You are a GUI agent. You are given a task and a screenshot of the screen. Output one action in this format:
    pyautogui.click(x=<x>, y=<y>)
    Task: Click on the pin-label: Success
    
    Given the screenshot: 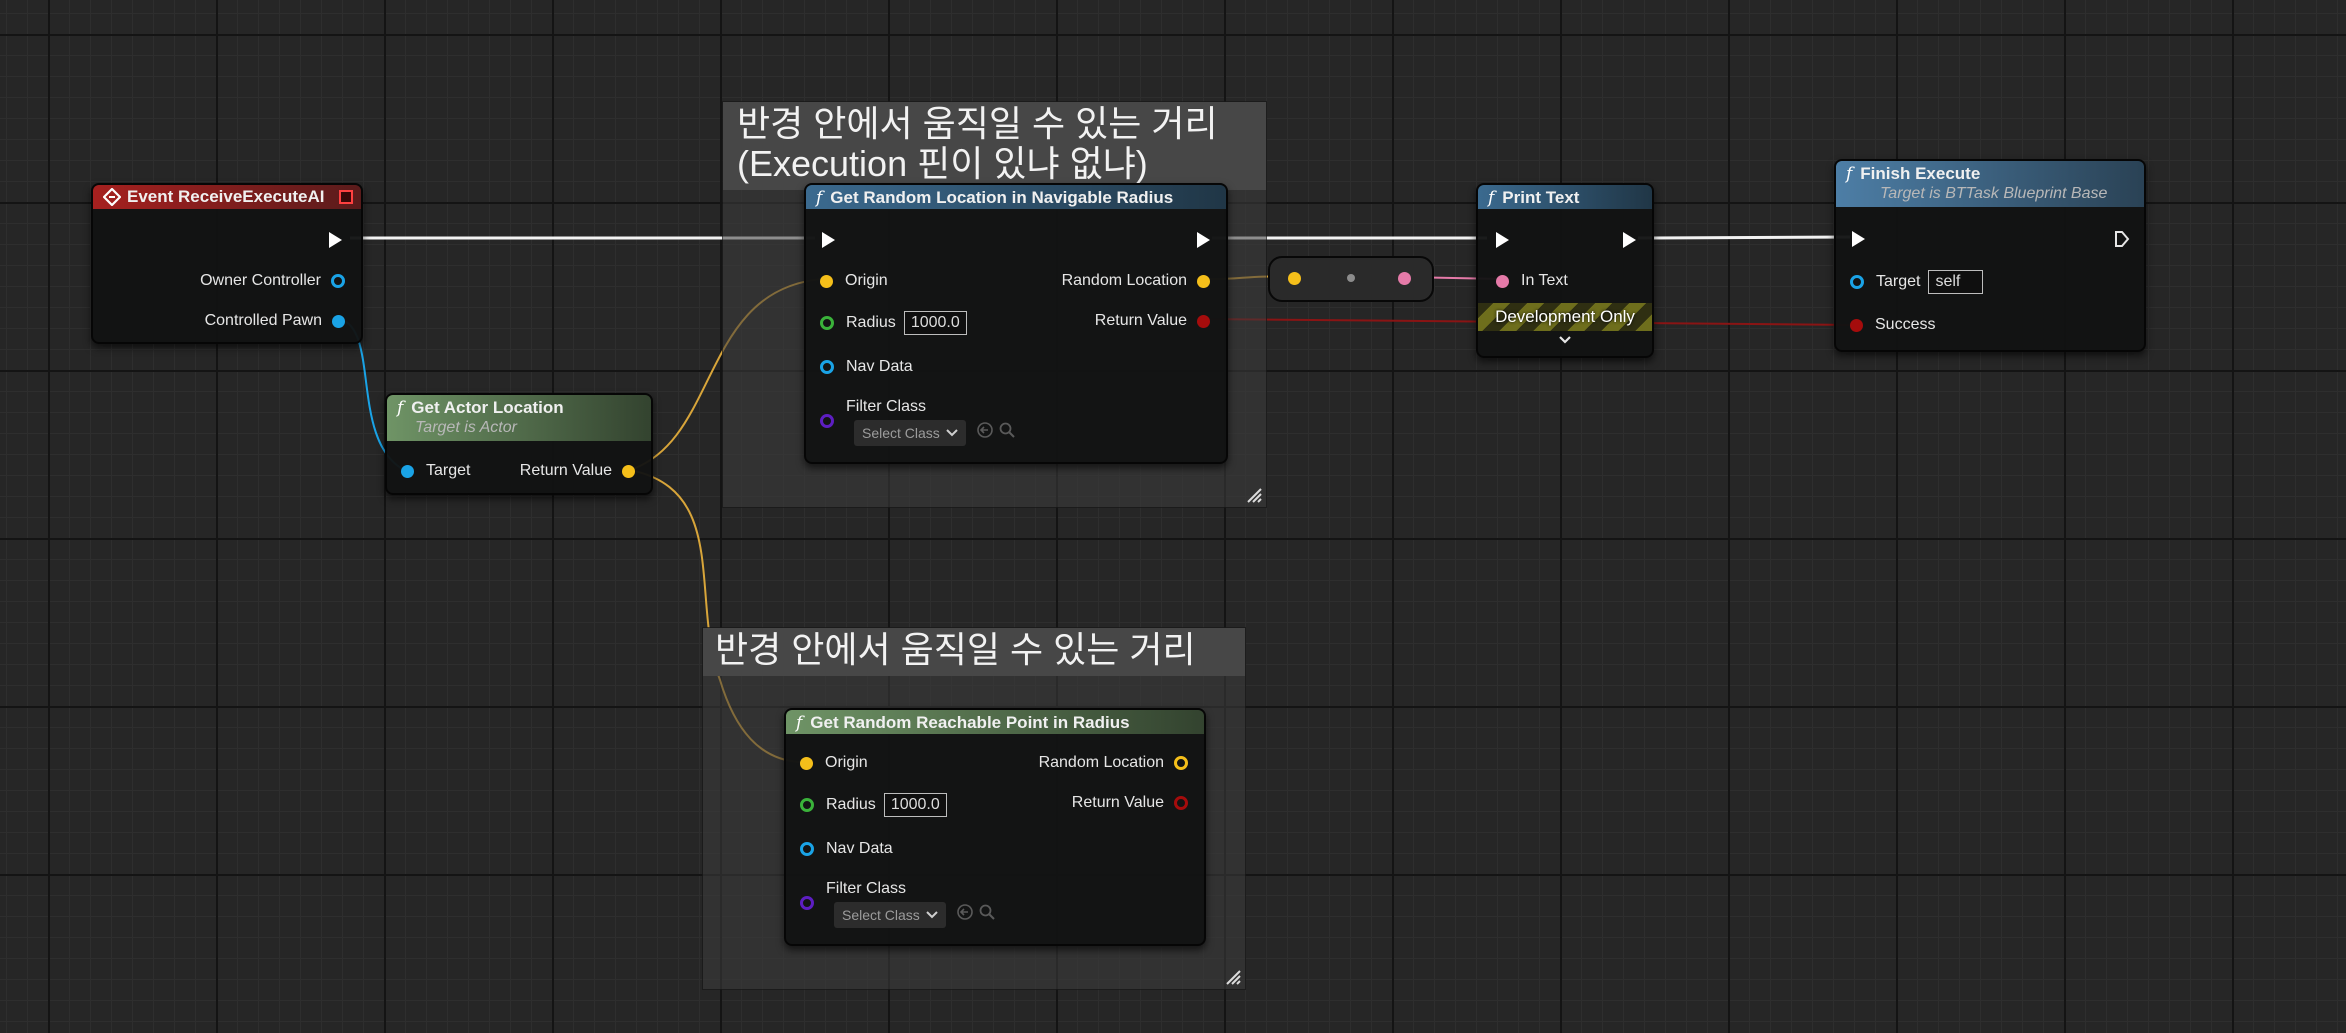 What is the action you would take?
    pyautogui.click(x=1905, y=324)
    